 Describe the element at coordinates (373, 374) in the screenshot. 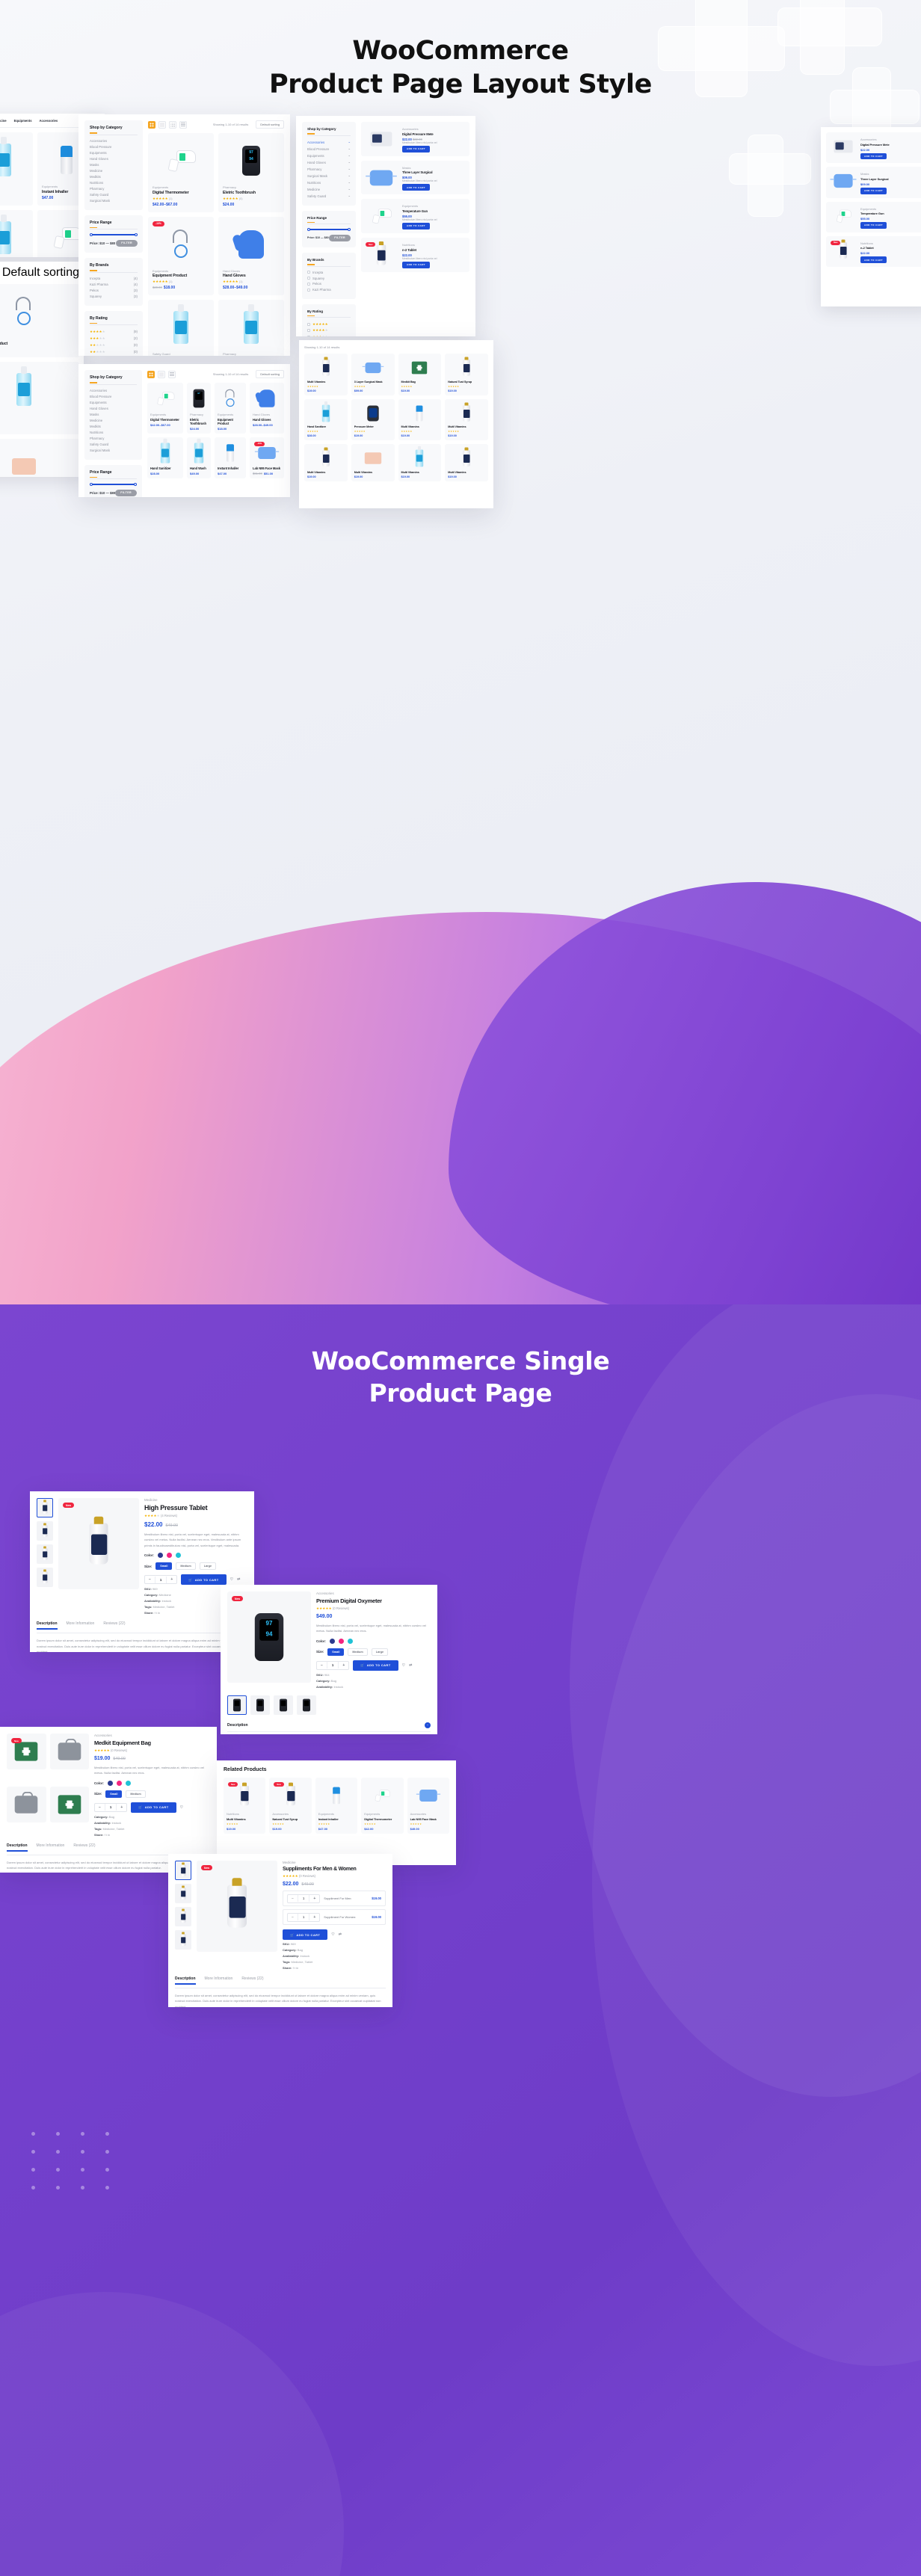

I see `product-card: 3 Layer Surgical Mask ★★★★★ $09.00` at that location.